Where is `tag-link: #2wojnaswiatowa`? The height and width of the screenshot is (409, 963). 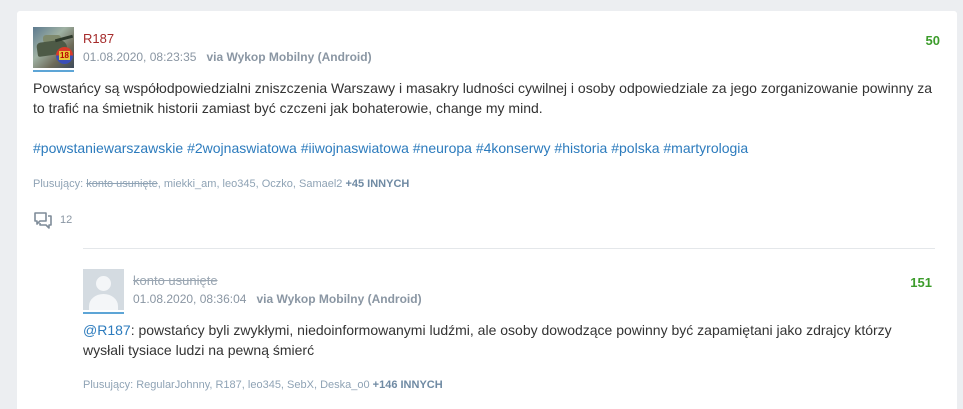
tag-link: #2wojnaswiatowa is located at coordinates (242, 148).